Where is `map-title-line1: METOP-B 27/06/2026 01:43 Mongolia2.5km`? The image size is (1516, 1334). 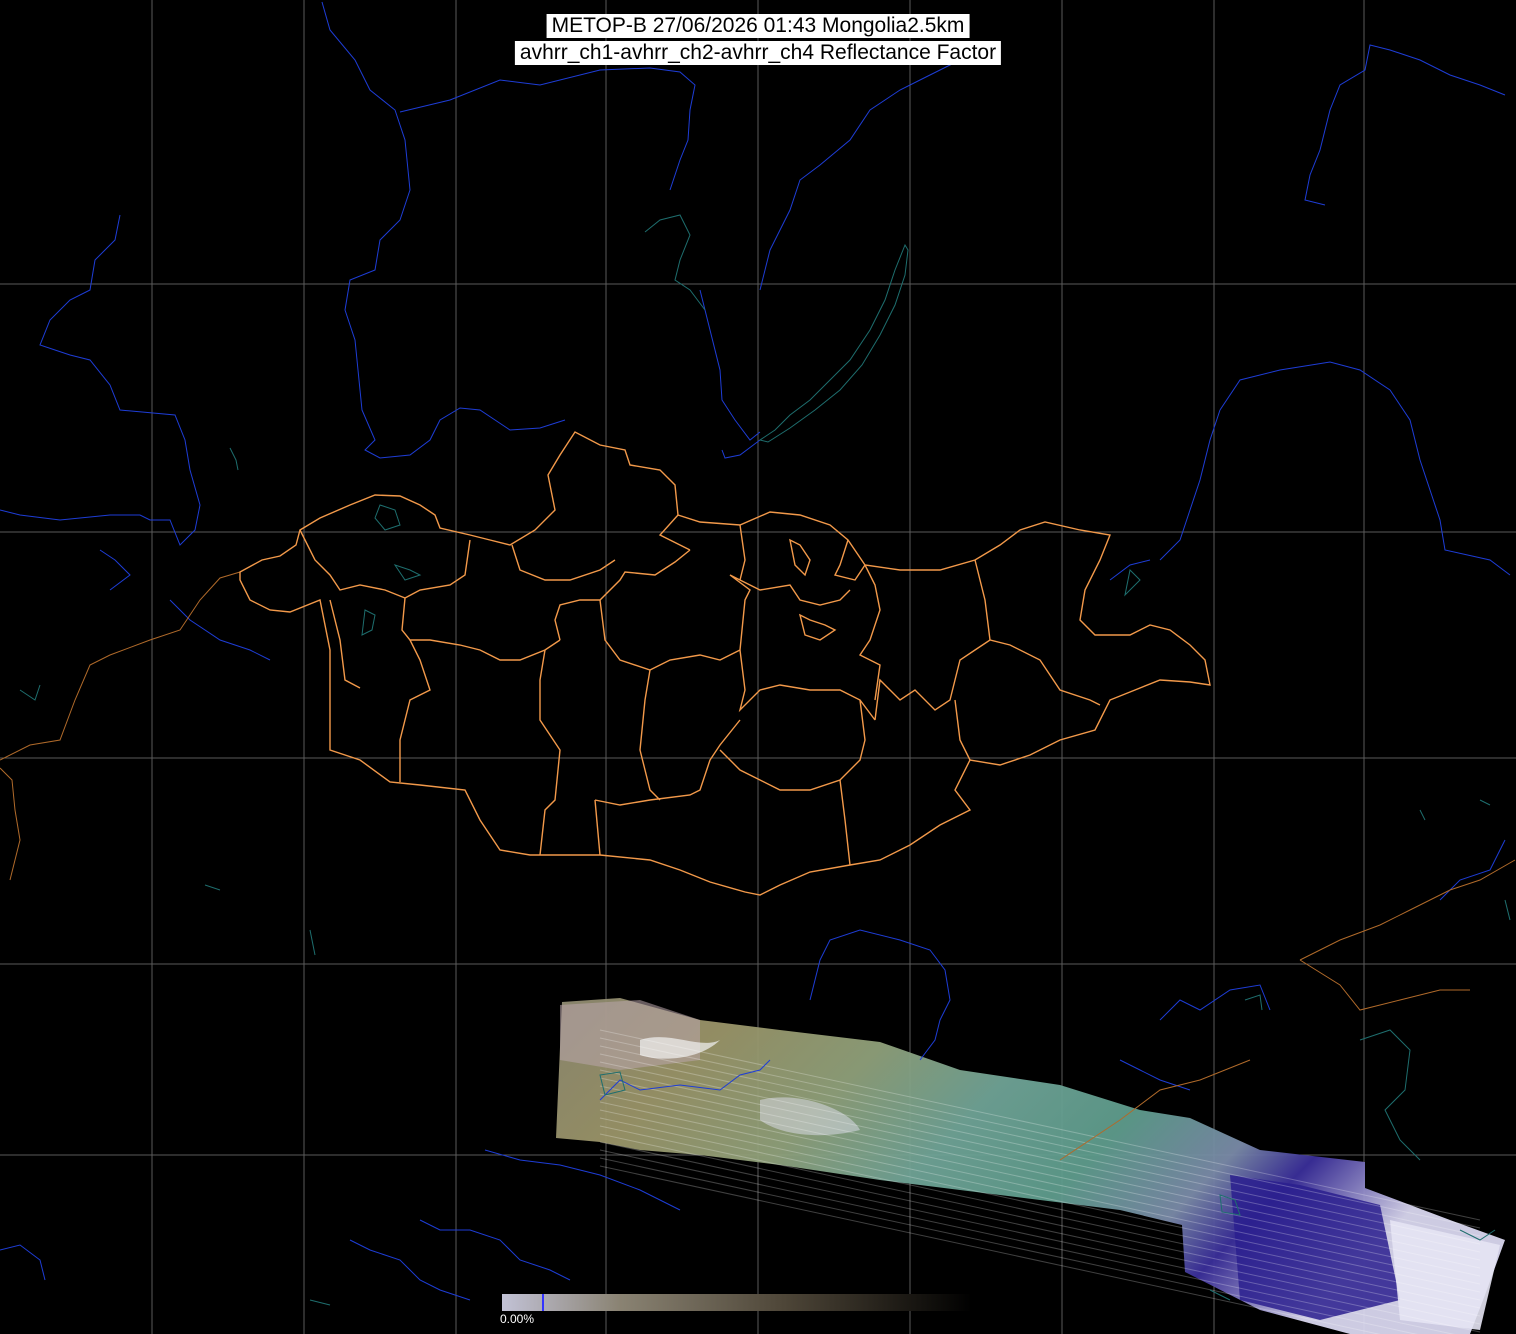
map-title-line1: METOP-B 27/06/2026 01:43 Mongolia2.5km is located at coordinates (758, 26).